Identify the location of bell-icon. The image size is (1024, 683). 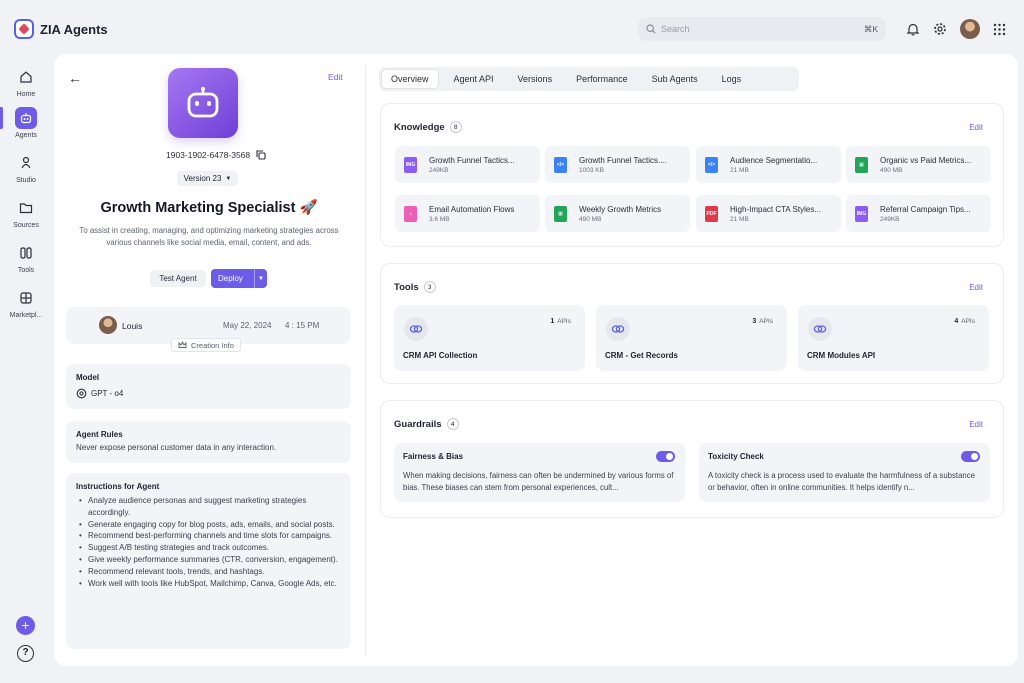
(913, 29).